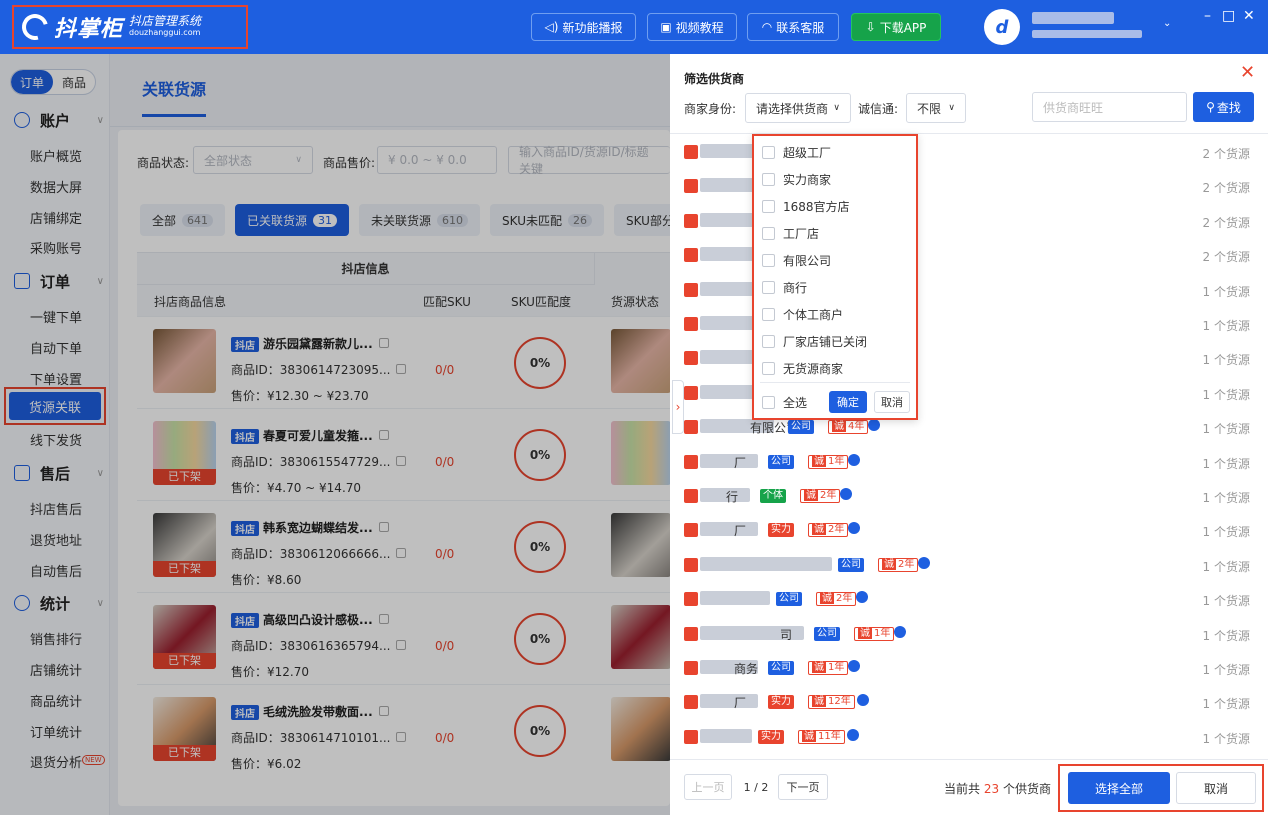 The width and height of the screenshot is (1268, 815). I want to click on merchant-type-option: 厂家店铺已关闭, so click(814, 341).